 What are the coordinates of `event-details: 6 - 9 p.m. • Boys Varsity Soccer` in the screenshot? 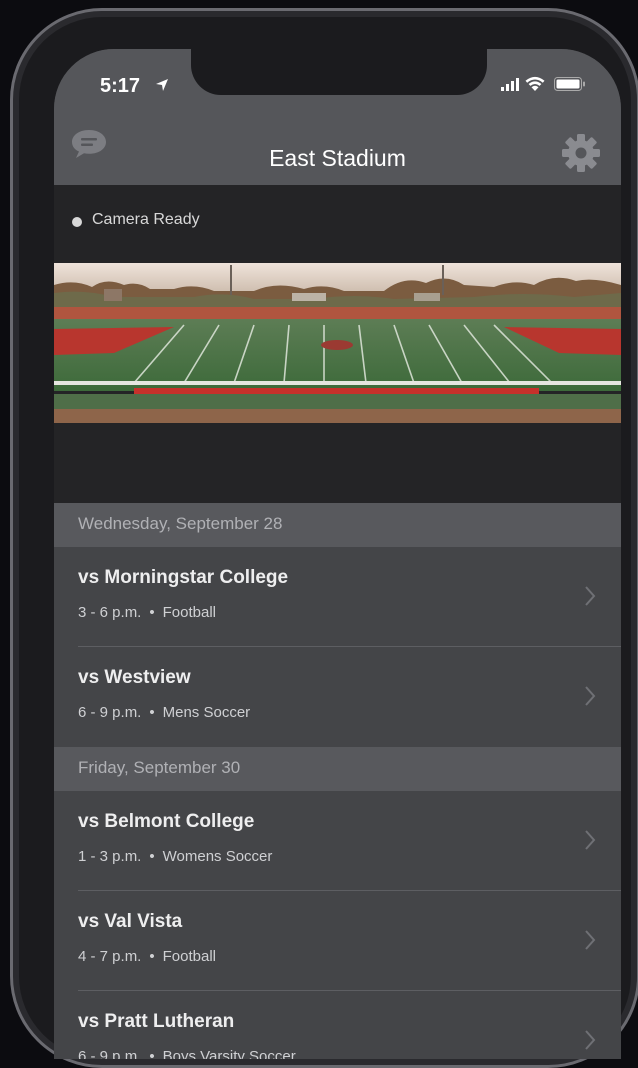 It's located at (187, 1053).